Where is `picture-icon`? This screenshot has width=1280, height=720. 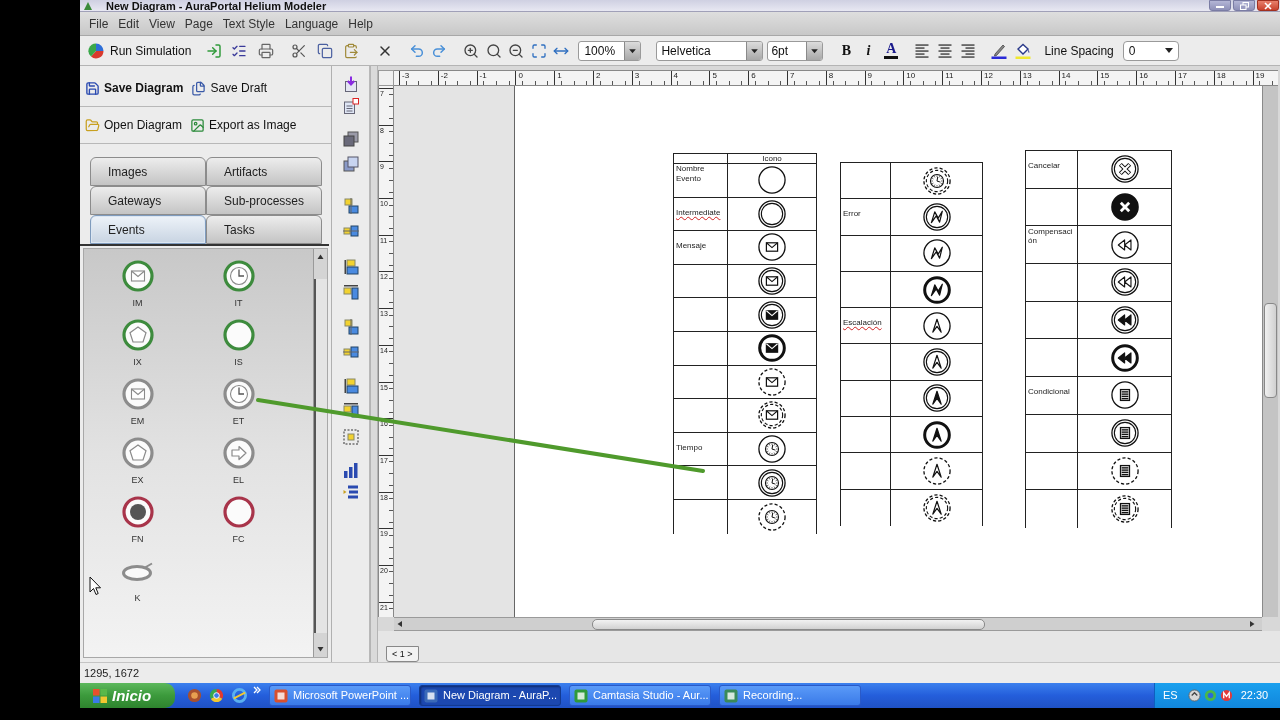
picture-icon is located at coordinates (198, 125).